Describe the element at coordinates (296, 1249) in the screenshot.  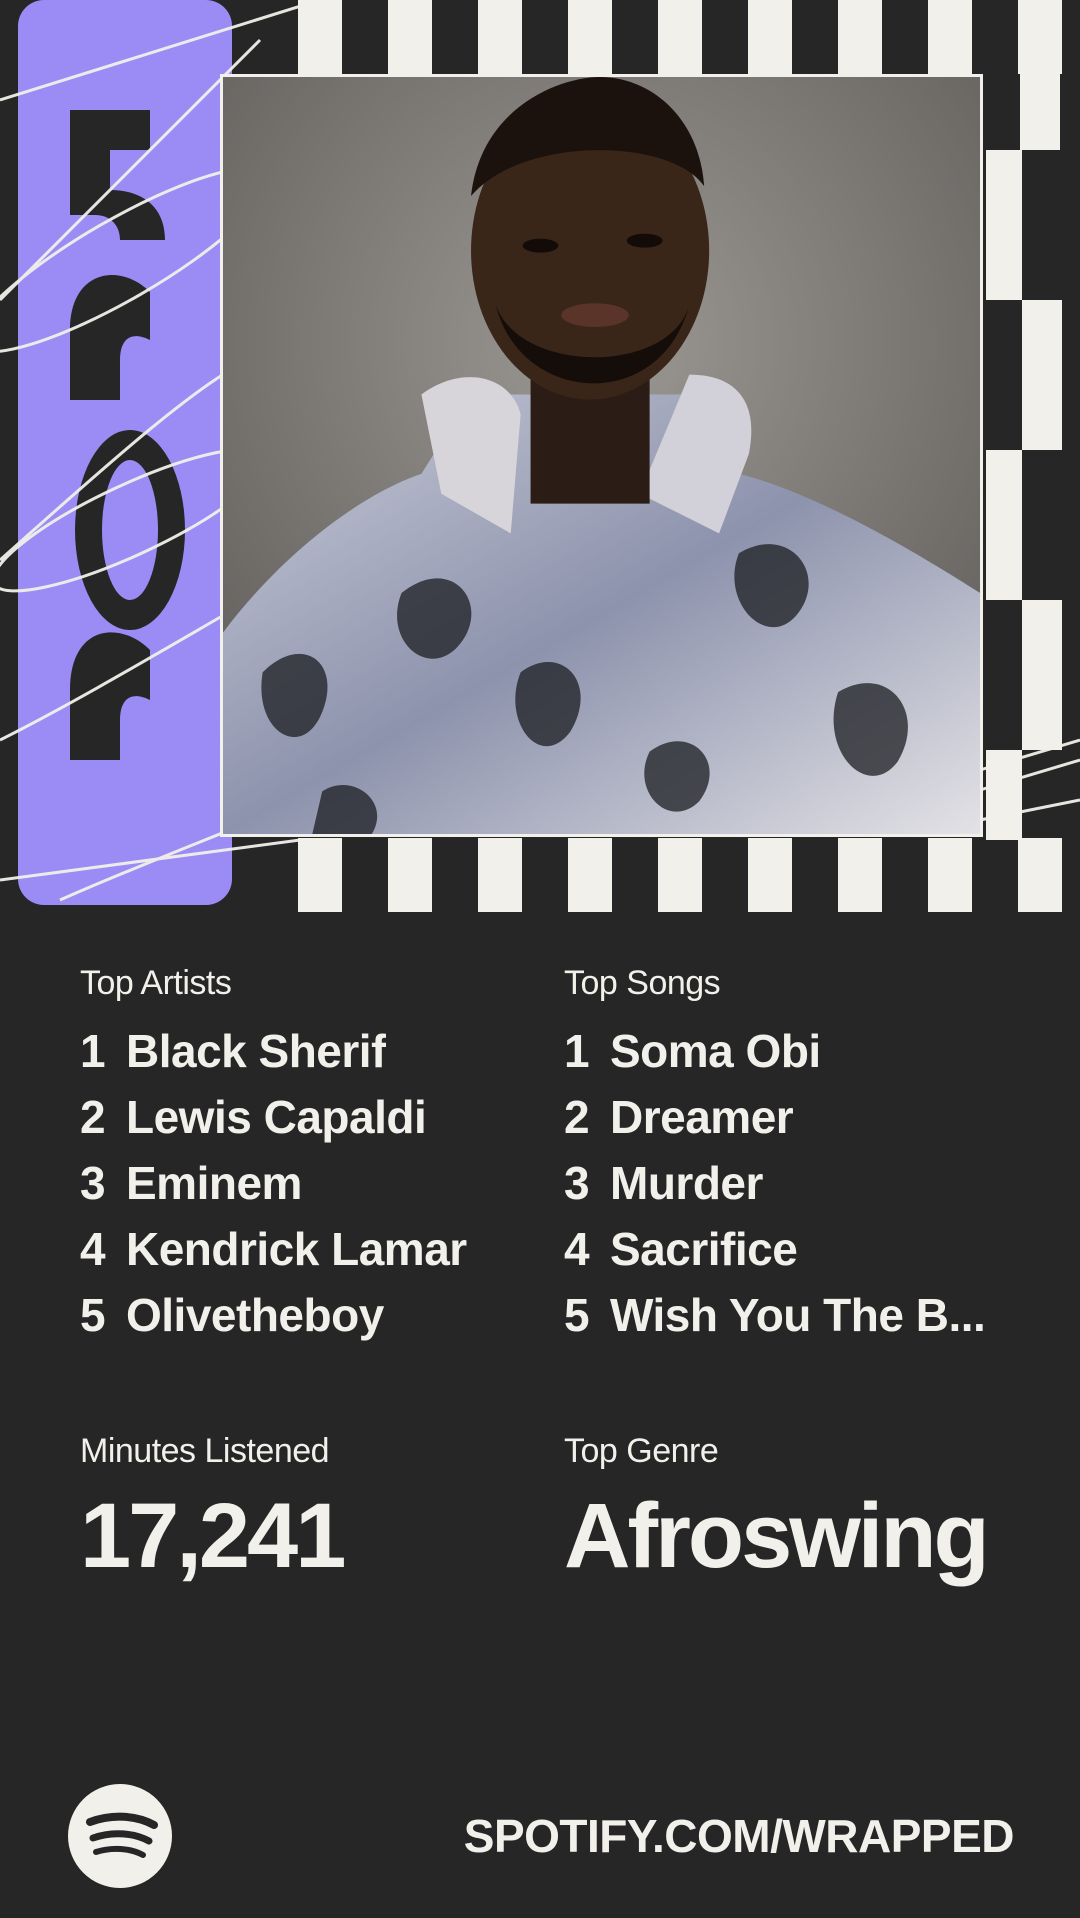
I see `artist-name: Kendrick Lamar` at that location.